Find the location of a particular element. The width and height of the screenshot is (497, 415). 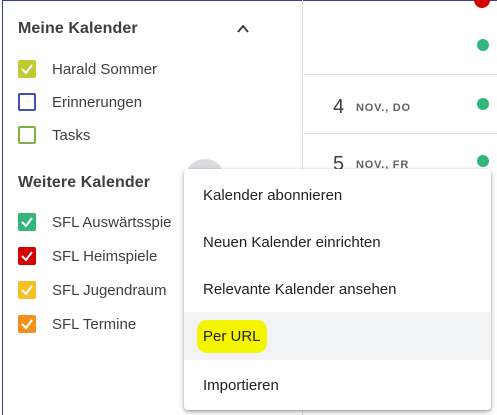

menu-item-label: Per URL is located at coordinates (232, 336).